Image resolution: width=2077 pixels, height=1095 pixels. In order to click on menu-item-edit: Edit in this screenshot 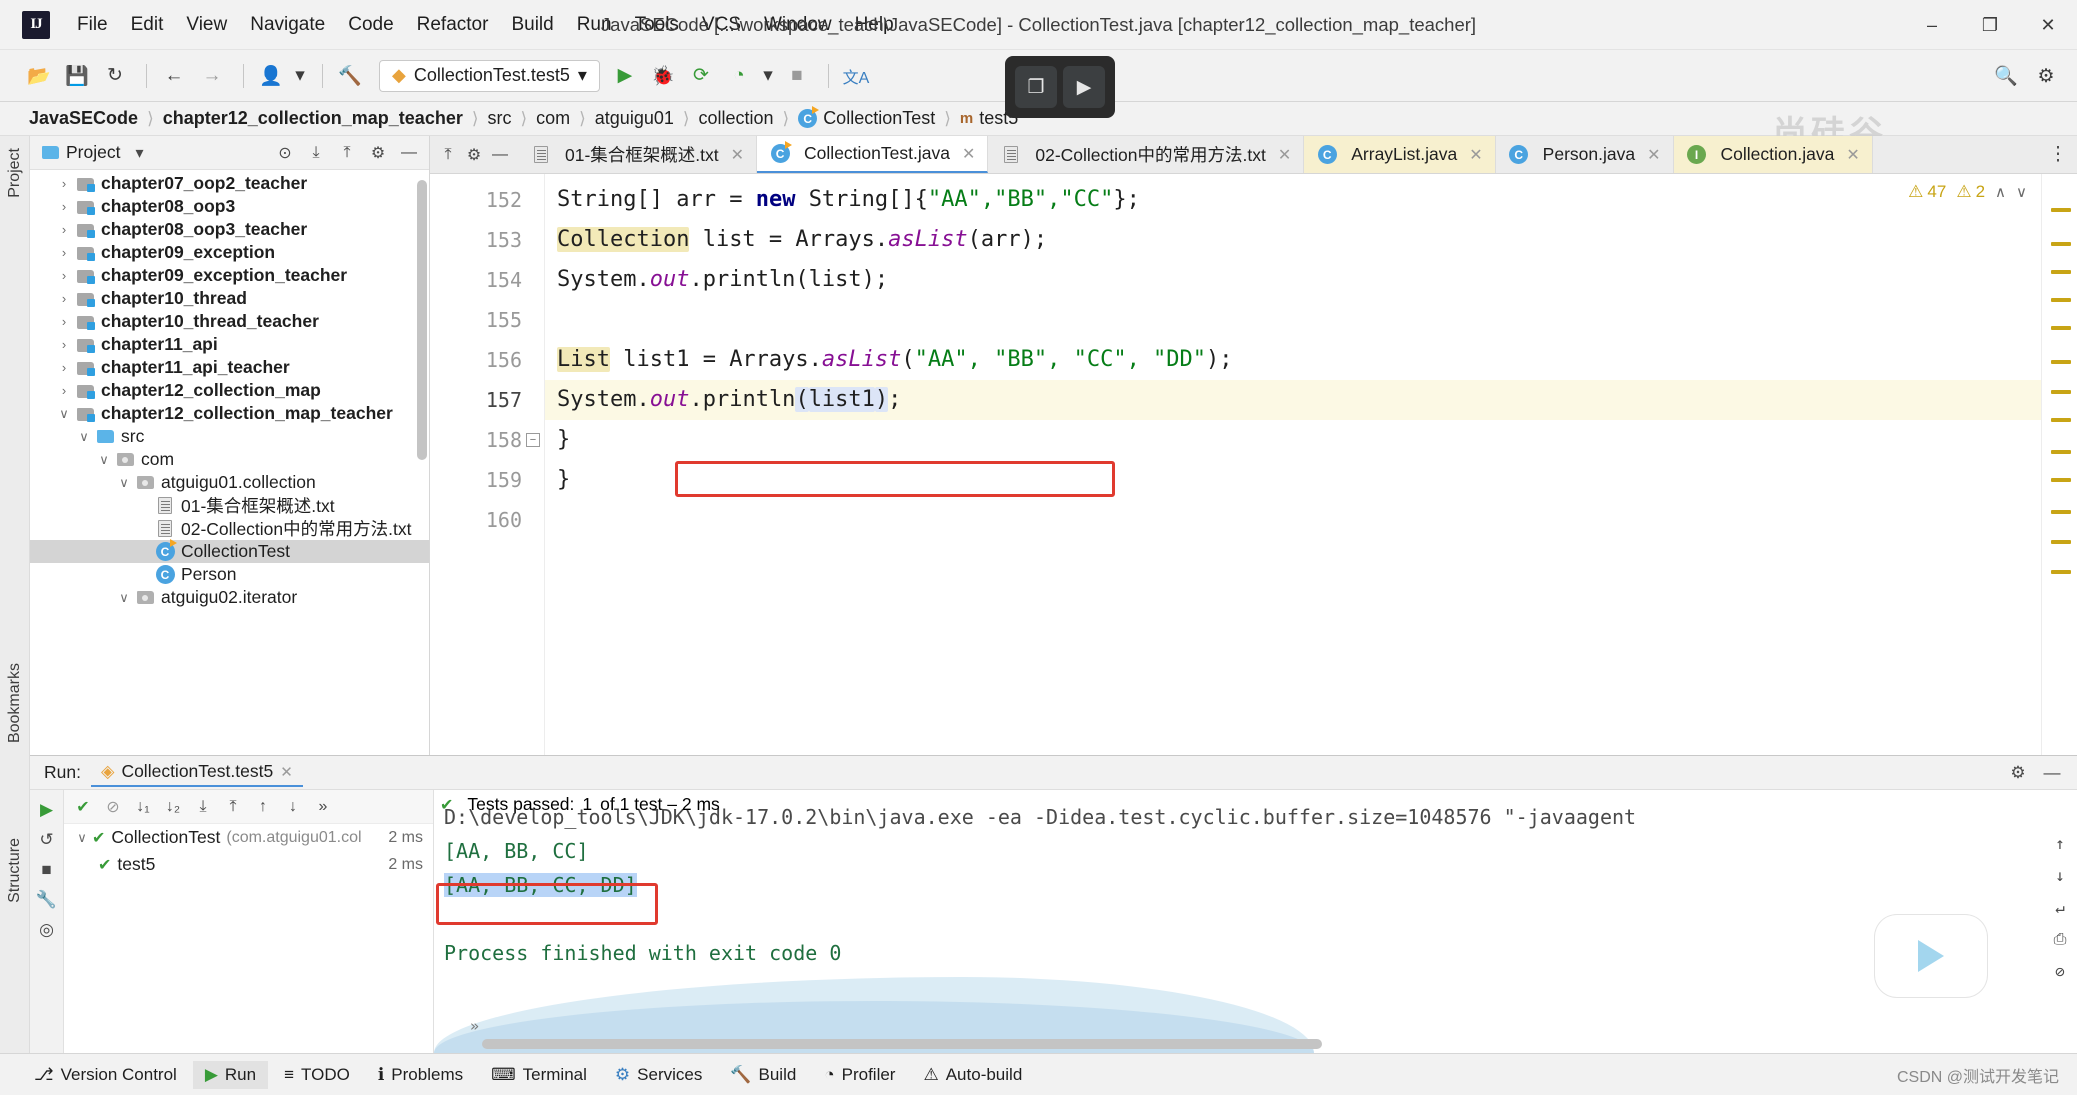, I will do `click(147, 25)`.